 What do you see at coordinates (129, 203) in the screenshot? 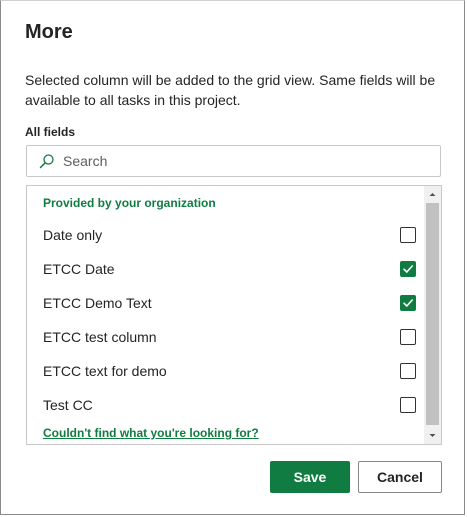
I see `group-header: Provided by your organization` at bounding box center [129, 203].